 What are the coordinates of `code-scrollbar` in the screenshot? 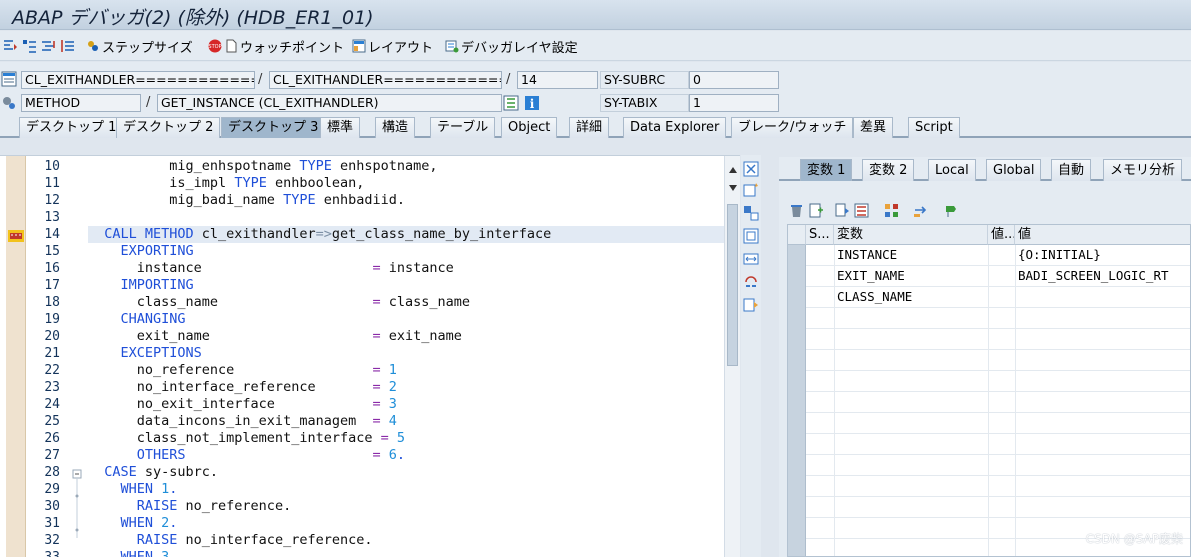 It's located at (732, 356).